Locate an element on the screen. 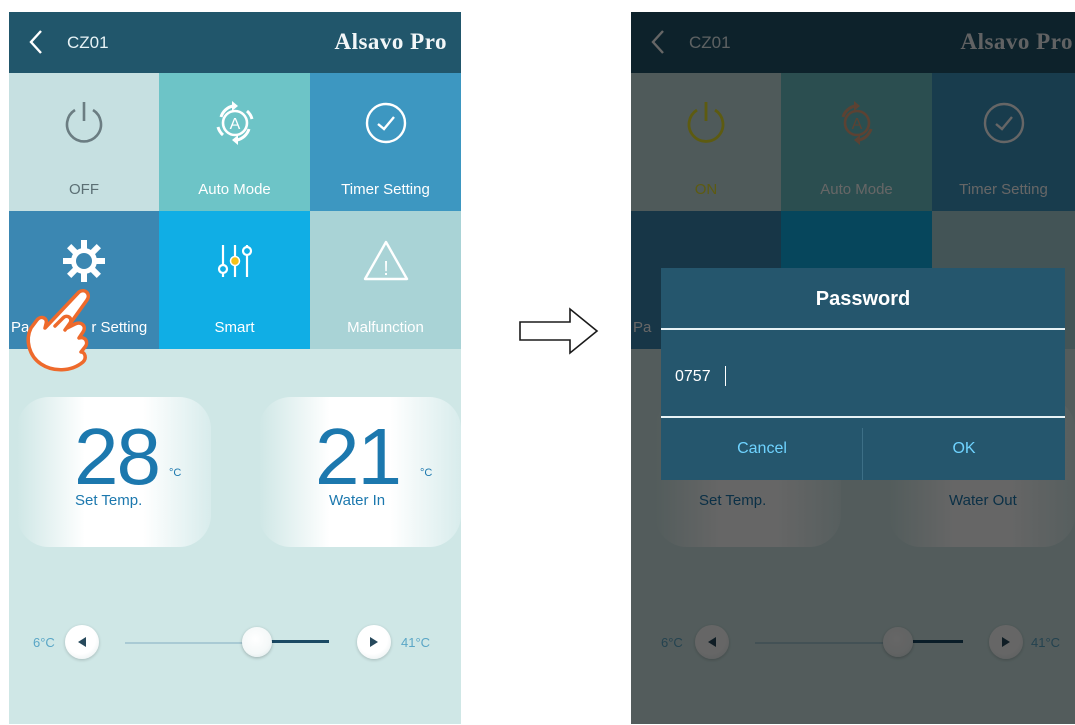 The height and width of the screenshot is (725, 1075). gear-icon is located at coordinates (84, 261).